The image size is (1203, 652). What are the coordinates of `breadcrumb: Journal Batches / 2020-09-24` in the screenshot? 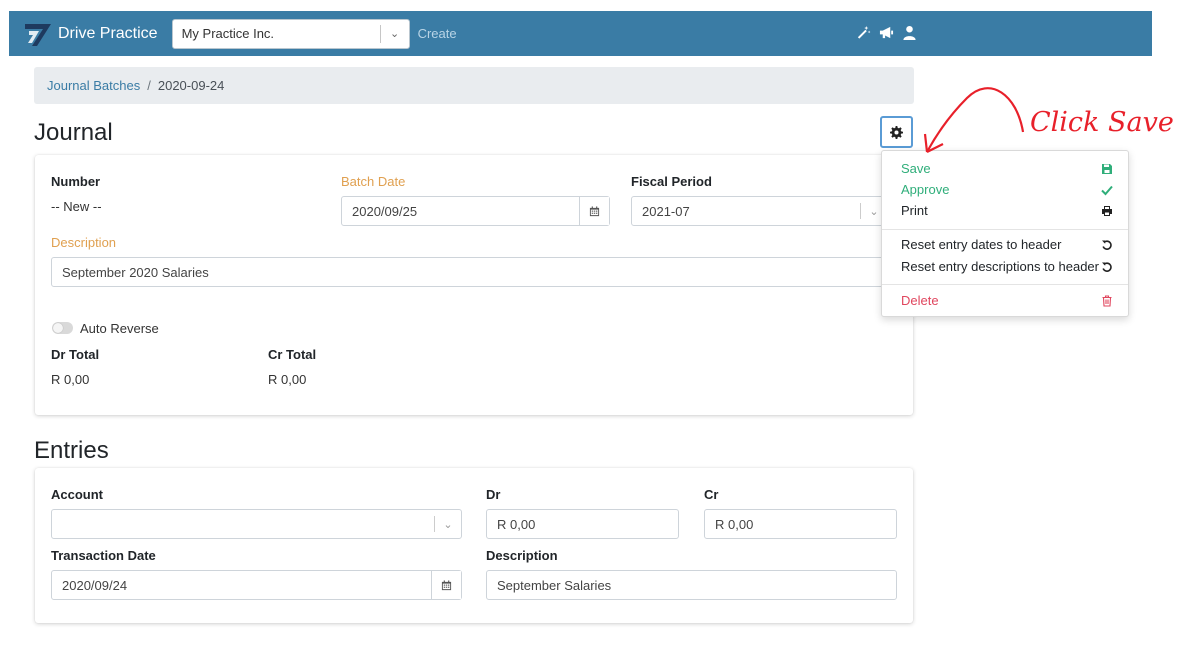 It's located at (474, 85).